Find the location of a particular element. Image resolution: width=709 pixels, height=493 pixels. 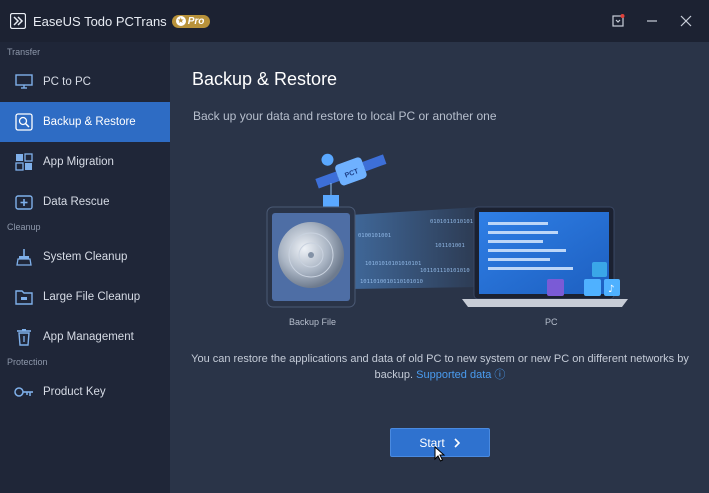

window-controls is located at coordinates (656, 21).